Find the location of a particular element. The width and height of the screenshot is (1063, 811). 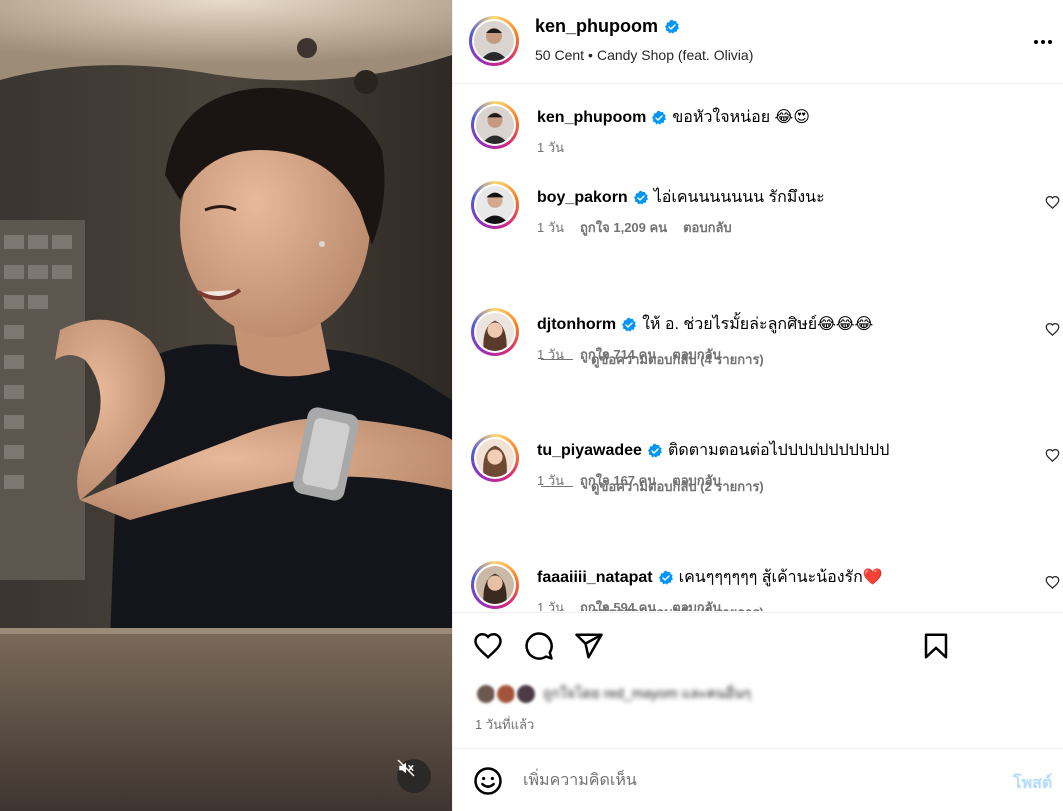

more-options-icon is located at coordinates (1043, 42).